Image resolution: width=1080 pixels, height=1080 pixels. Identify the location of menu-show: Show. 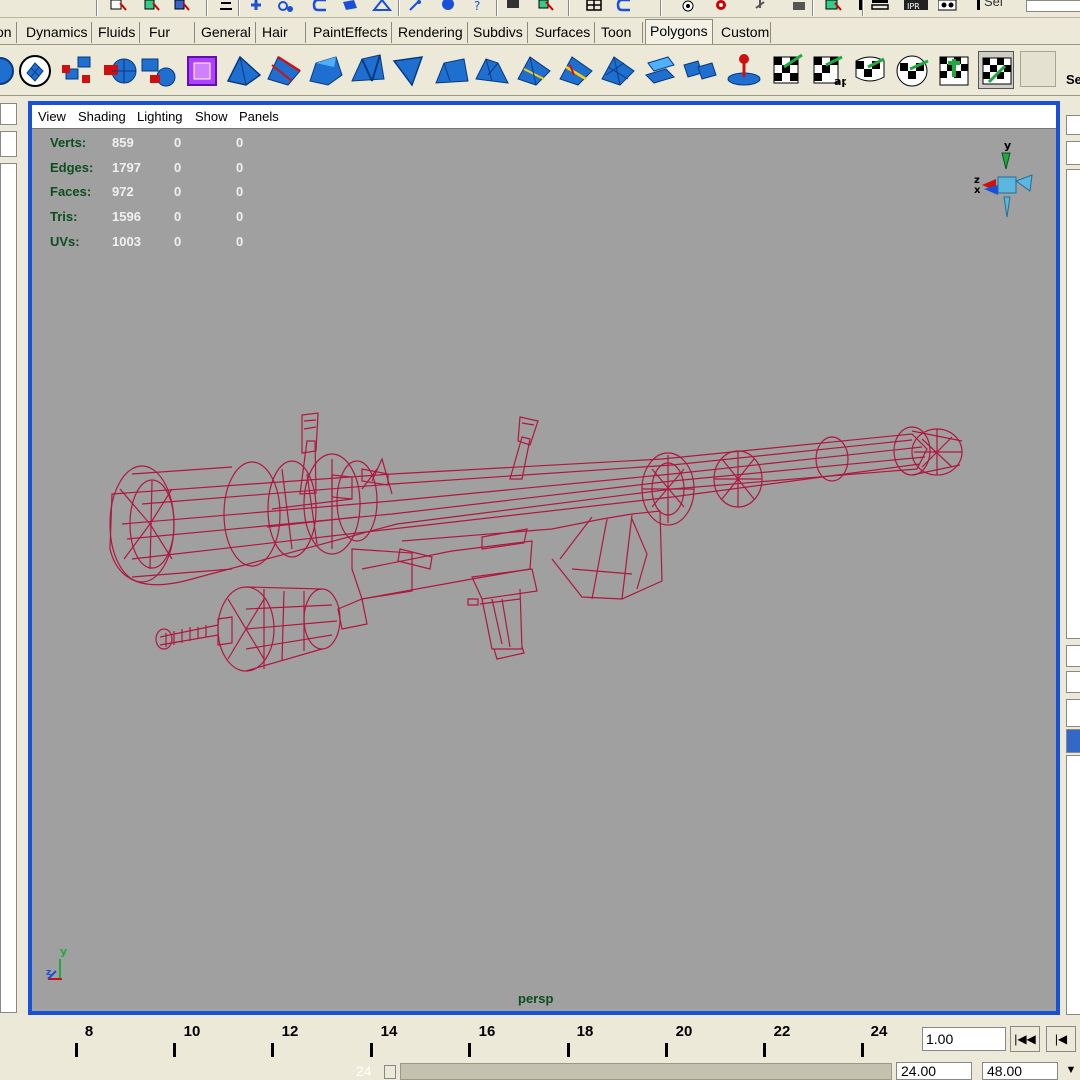
(211, 117).